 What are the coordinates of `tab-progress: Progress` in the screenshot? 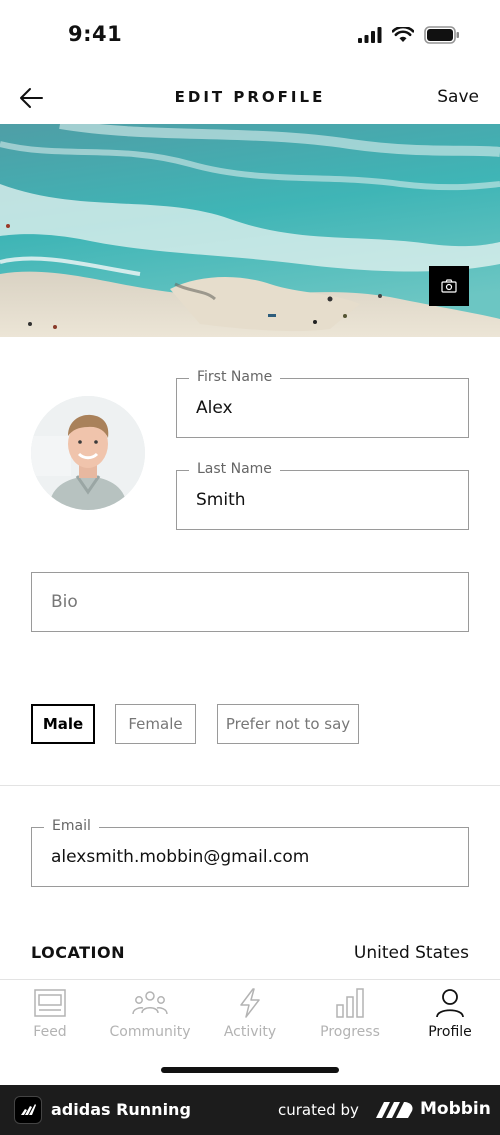 It's located at (350, 1014).